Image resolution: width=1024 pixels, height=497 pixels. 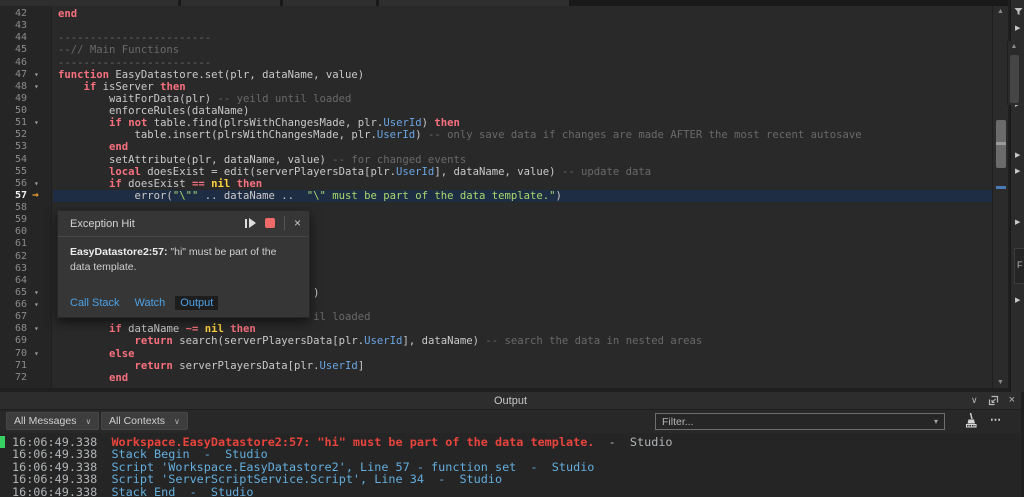 I want to click on code-line: if doesExist == nil then, so click(x=522, y=184).